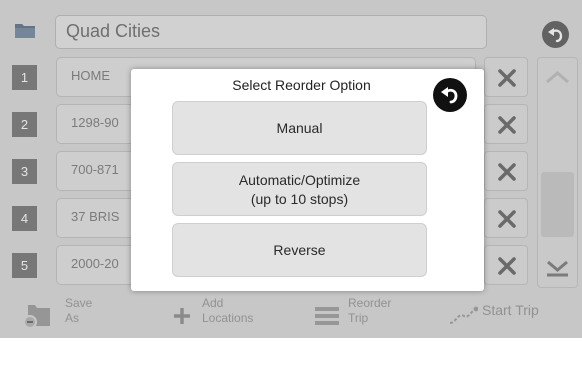  Describe the element at coordinates (299, 128) in the screenshot. I see `manual-option-button: Manual` at that location.